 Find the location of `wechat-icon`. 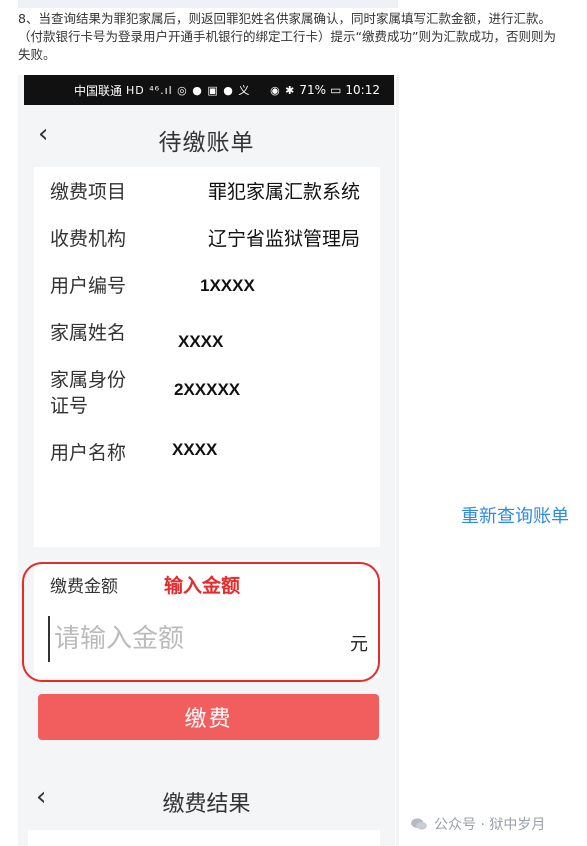

wechat-icon is located at coordinates (419, 824).